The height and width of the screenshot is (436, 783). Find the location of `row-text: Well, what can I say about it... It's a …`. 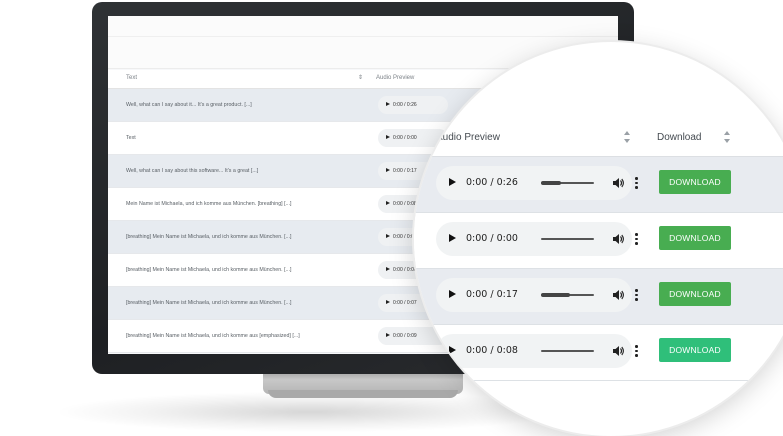

row-text: Well, what can I say about it... It's a … is located at coordinates (189, 105).